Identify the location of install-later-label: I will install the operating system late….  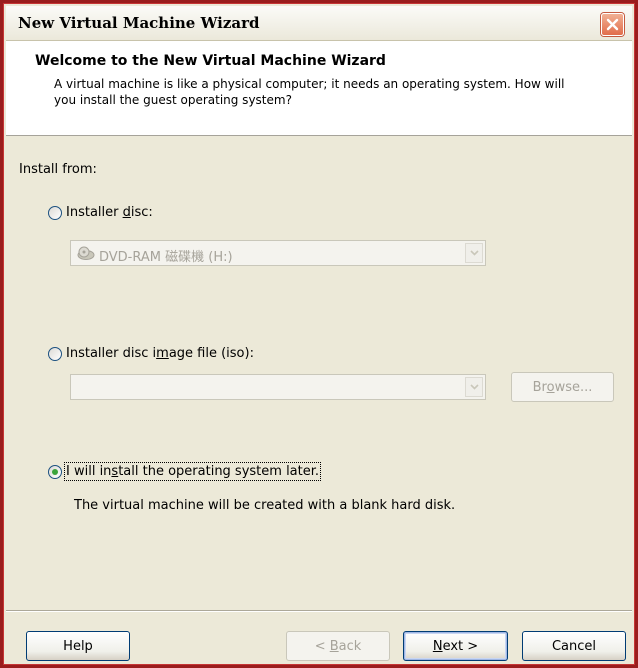
(192, 471).